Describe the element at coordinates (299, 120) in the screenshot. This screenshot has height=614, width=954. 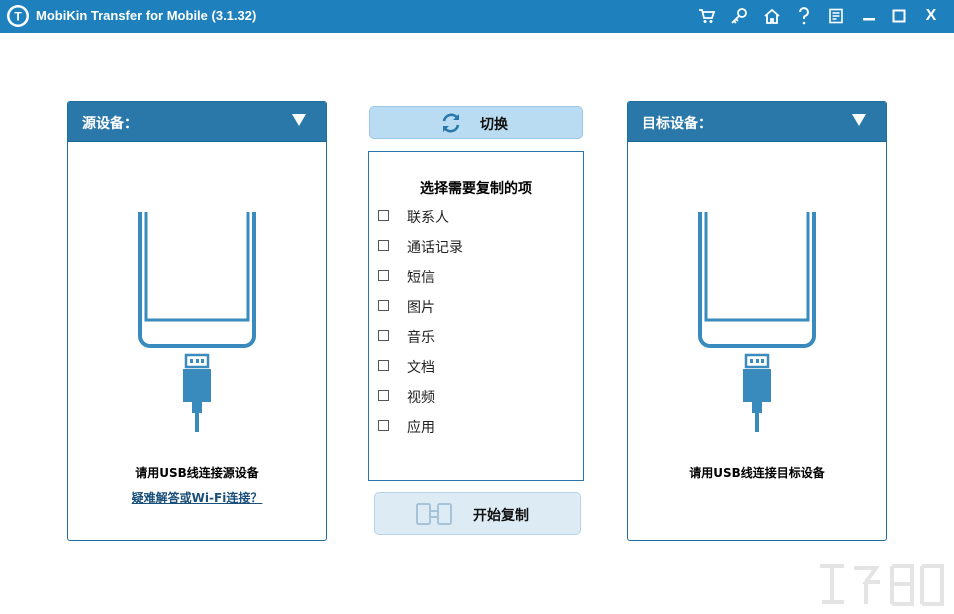
I see `source-dropdown-arrow-icon` at that location.